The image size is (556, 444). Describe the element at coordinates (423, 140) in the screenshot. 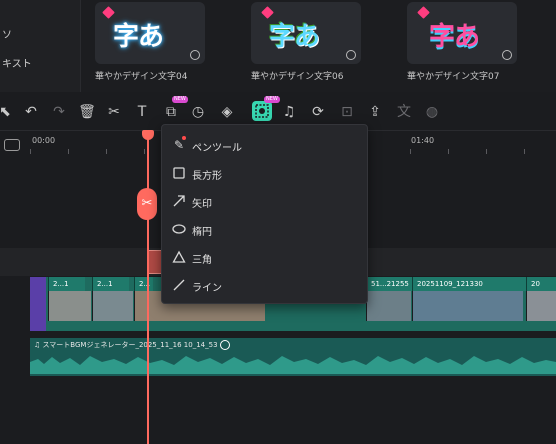

I see `ruler-time-mark: 01:40` at that location.